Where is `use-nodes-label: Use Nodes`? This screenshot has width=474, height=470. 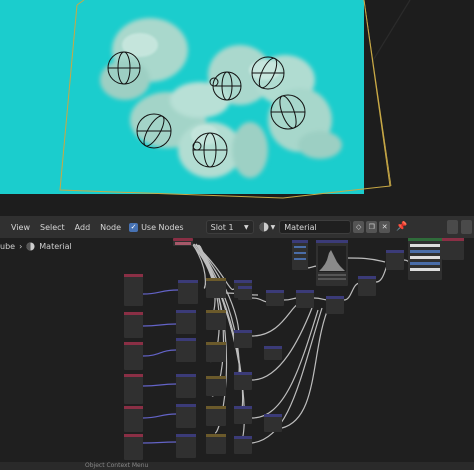 use-nodes-label: Use Nodes is located at coordinates (162, 227).